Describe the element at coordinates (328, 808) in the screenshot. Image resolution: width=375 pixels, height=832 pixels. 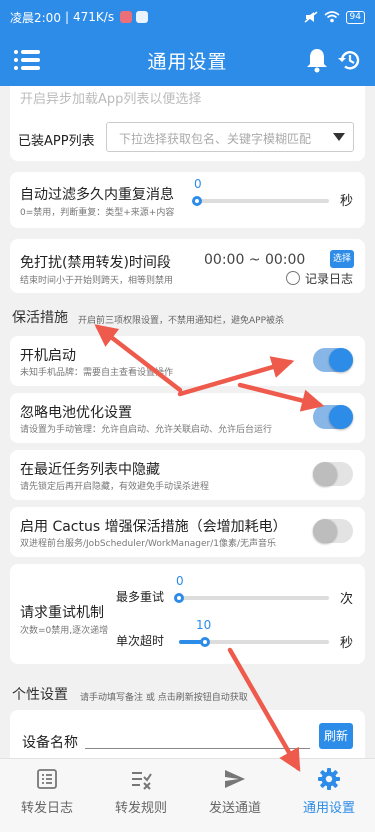
I see `nav-general-settings-label: 通用设置` at that location.